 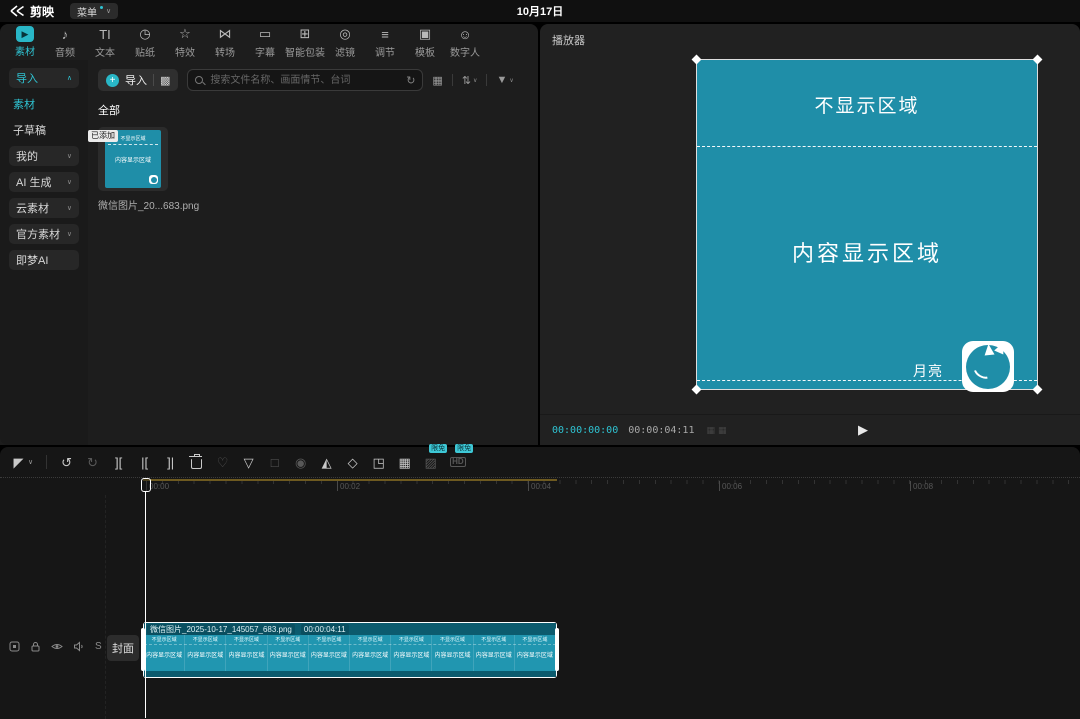 I want to click on selection-handle-bottom-right, so click(x=1037, y=389).